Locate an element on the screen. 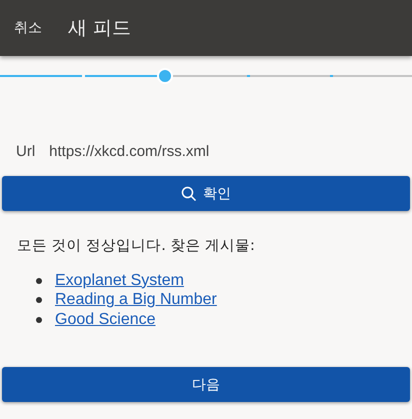  url-label: Url is located at coordinates (26, 151).